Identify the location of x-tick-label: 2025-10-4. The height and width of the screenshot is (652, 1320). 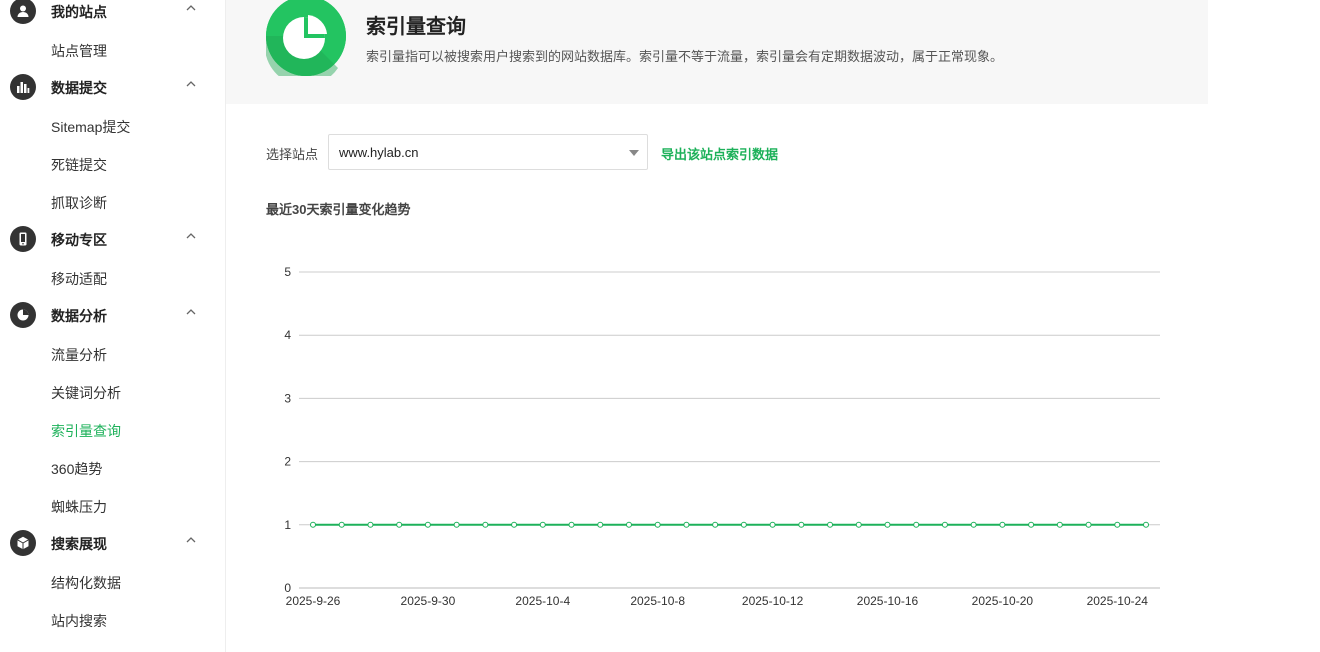
(542, 601).